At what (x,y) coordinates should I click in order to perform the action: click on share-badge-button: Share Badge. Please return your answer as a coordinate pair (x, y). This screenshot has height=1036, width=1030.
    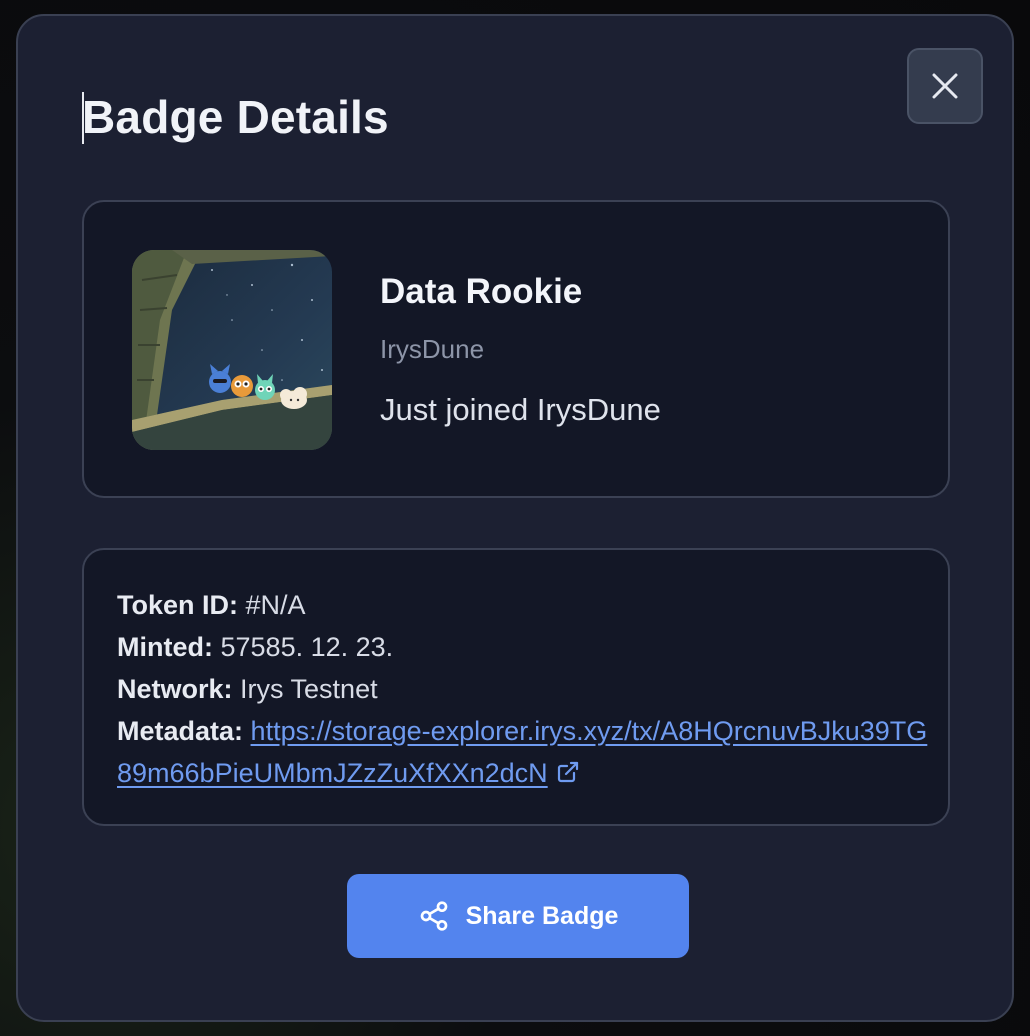
    Looking at the image, I should click on (518, 916).